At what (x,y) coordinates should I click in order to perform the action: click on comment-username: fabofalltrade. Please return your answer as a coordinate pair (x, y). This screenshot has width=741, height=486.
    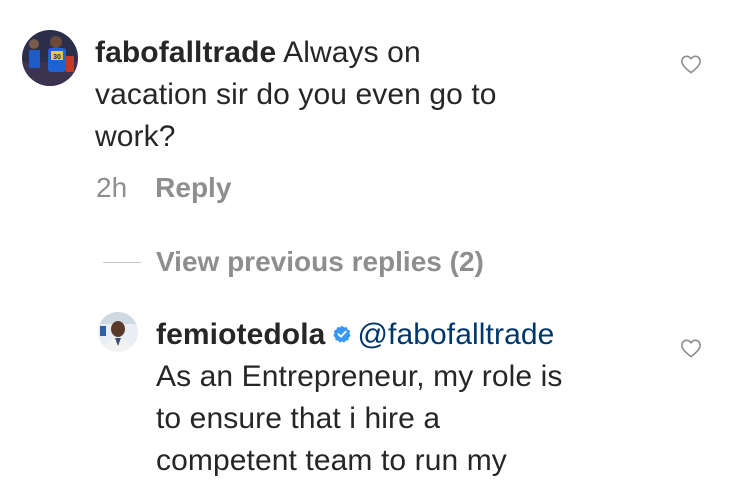
    Looking at the image, I should click on (185, 52).